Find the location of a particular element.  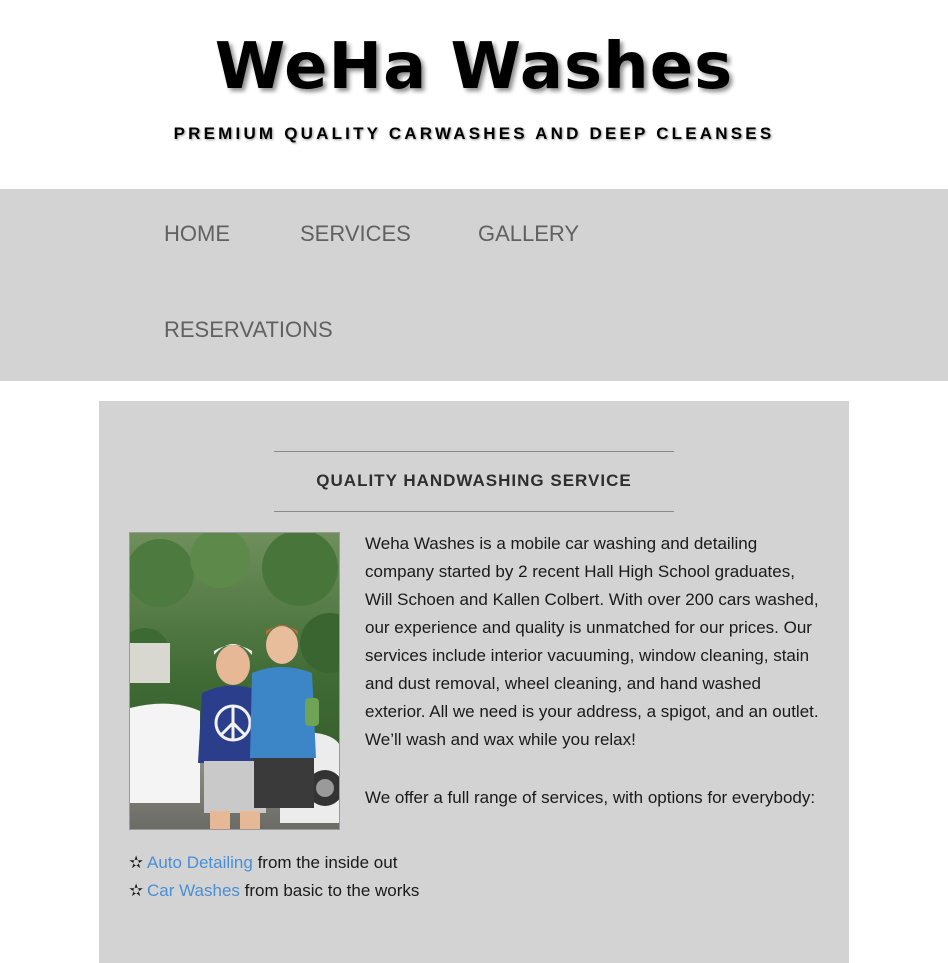

nav-item-reservations: RESERVATIONS is located at coordinates (248, 330).